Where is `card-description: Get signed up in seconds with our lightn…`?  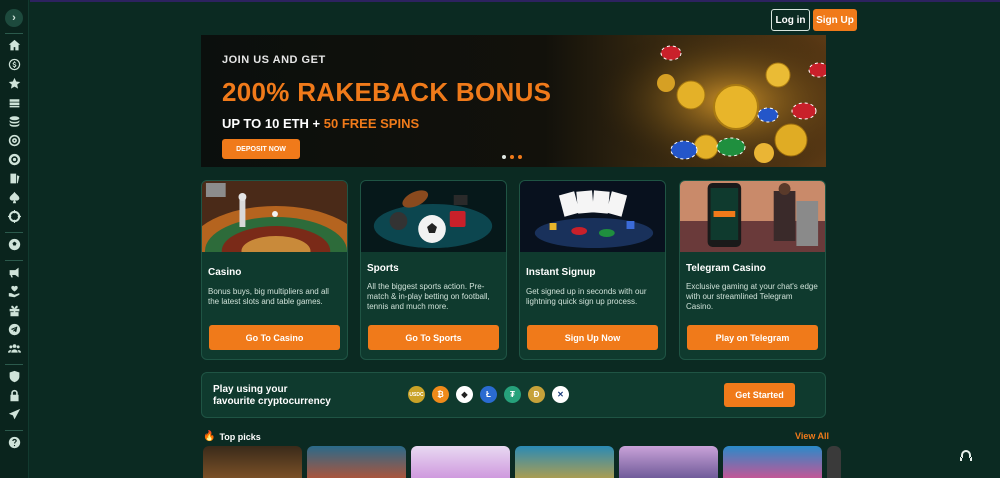 card-description: Get signed up in seconds with our lightn… is located at coordinates (586, 296).